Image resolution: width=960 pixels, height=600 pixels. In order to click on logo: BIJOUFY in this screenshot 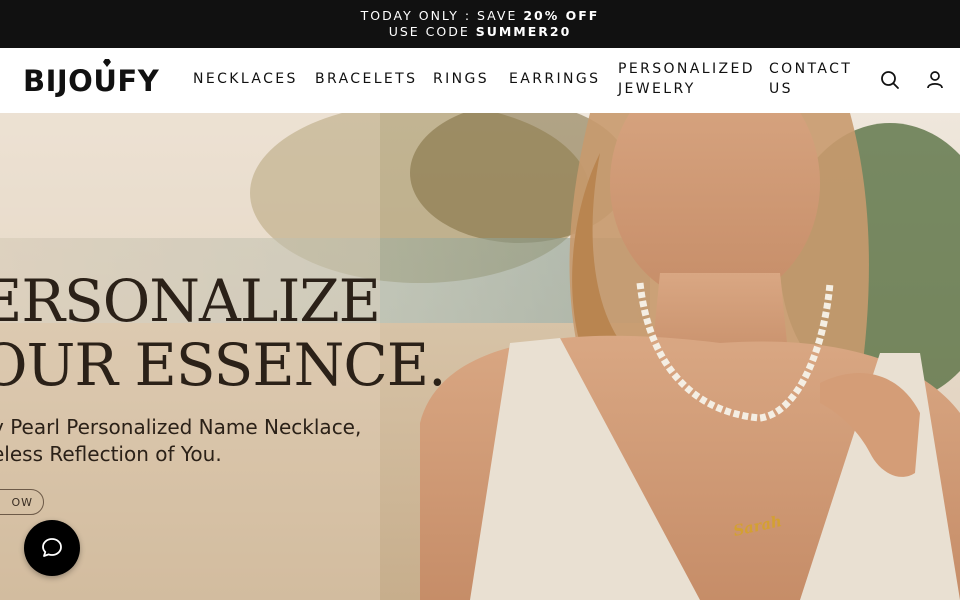, I will do `click(91, 78)`.